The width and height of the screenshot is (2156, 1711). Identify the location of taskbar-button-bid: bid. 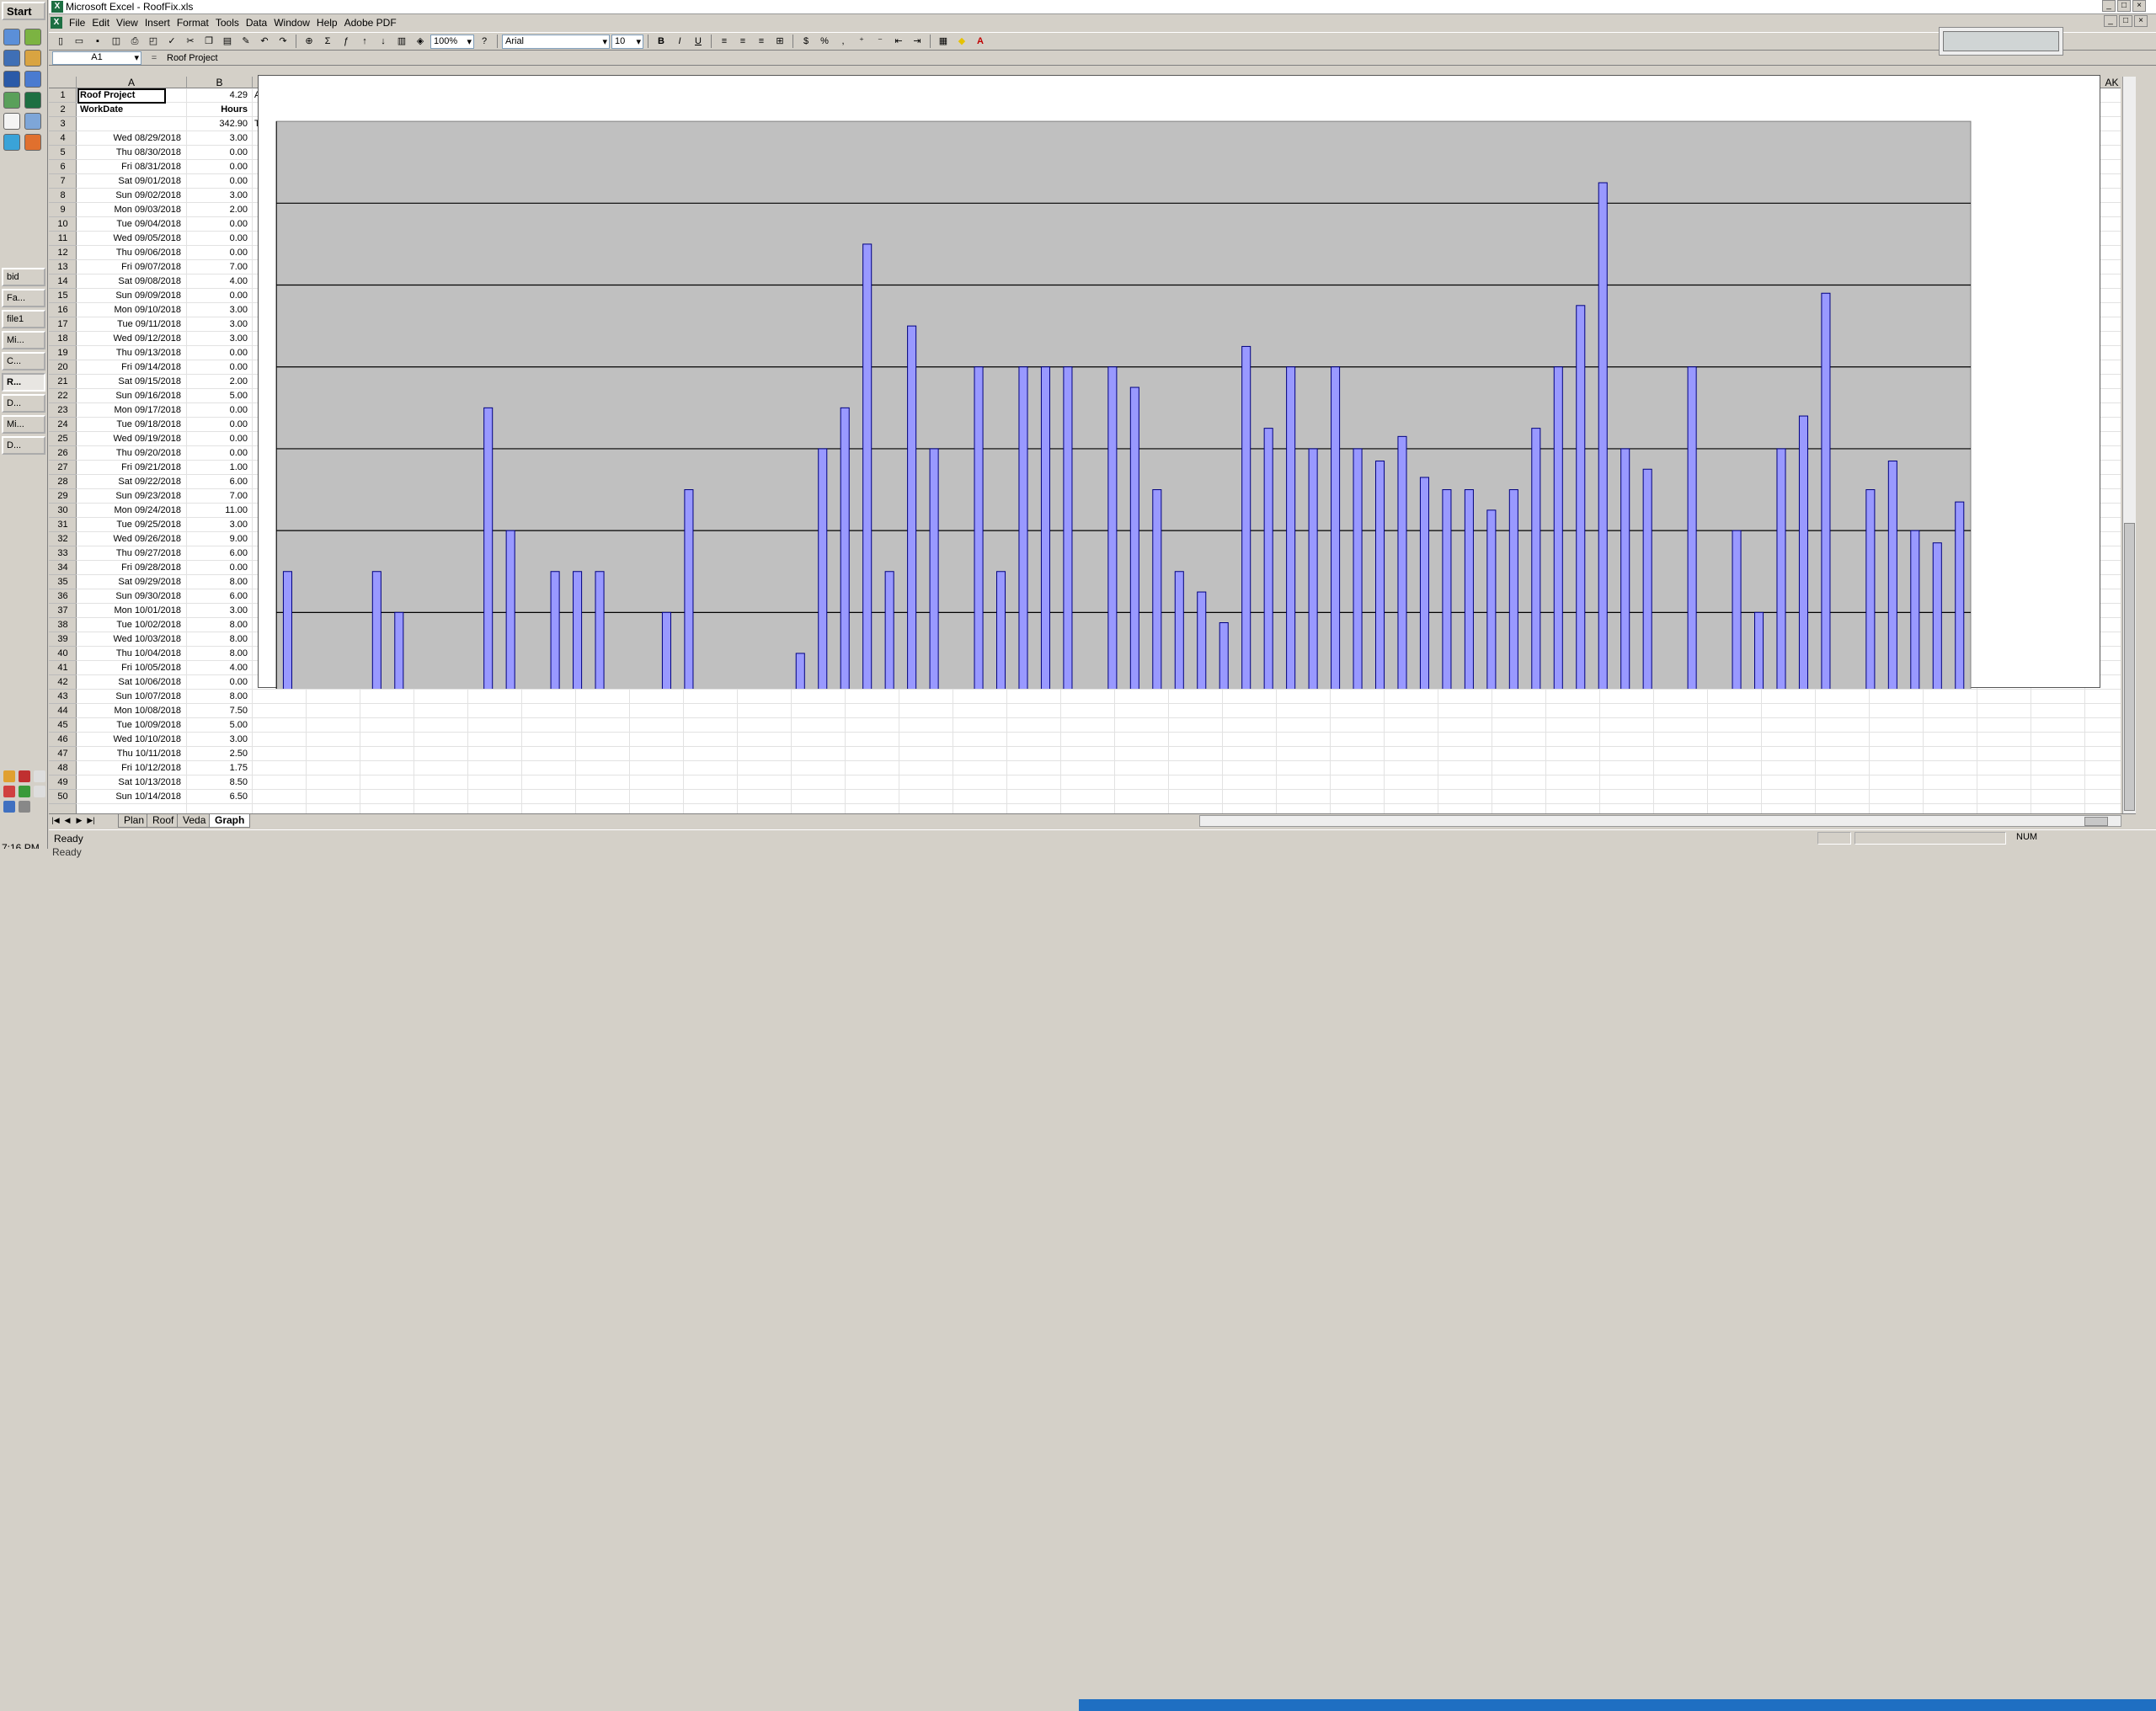
(23, 277).